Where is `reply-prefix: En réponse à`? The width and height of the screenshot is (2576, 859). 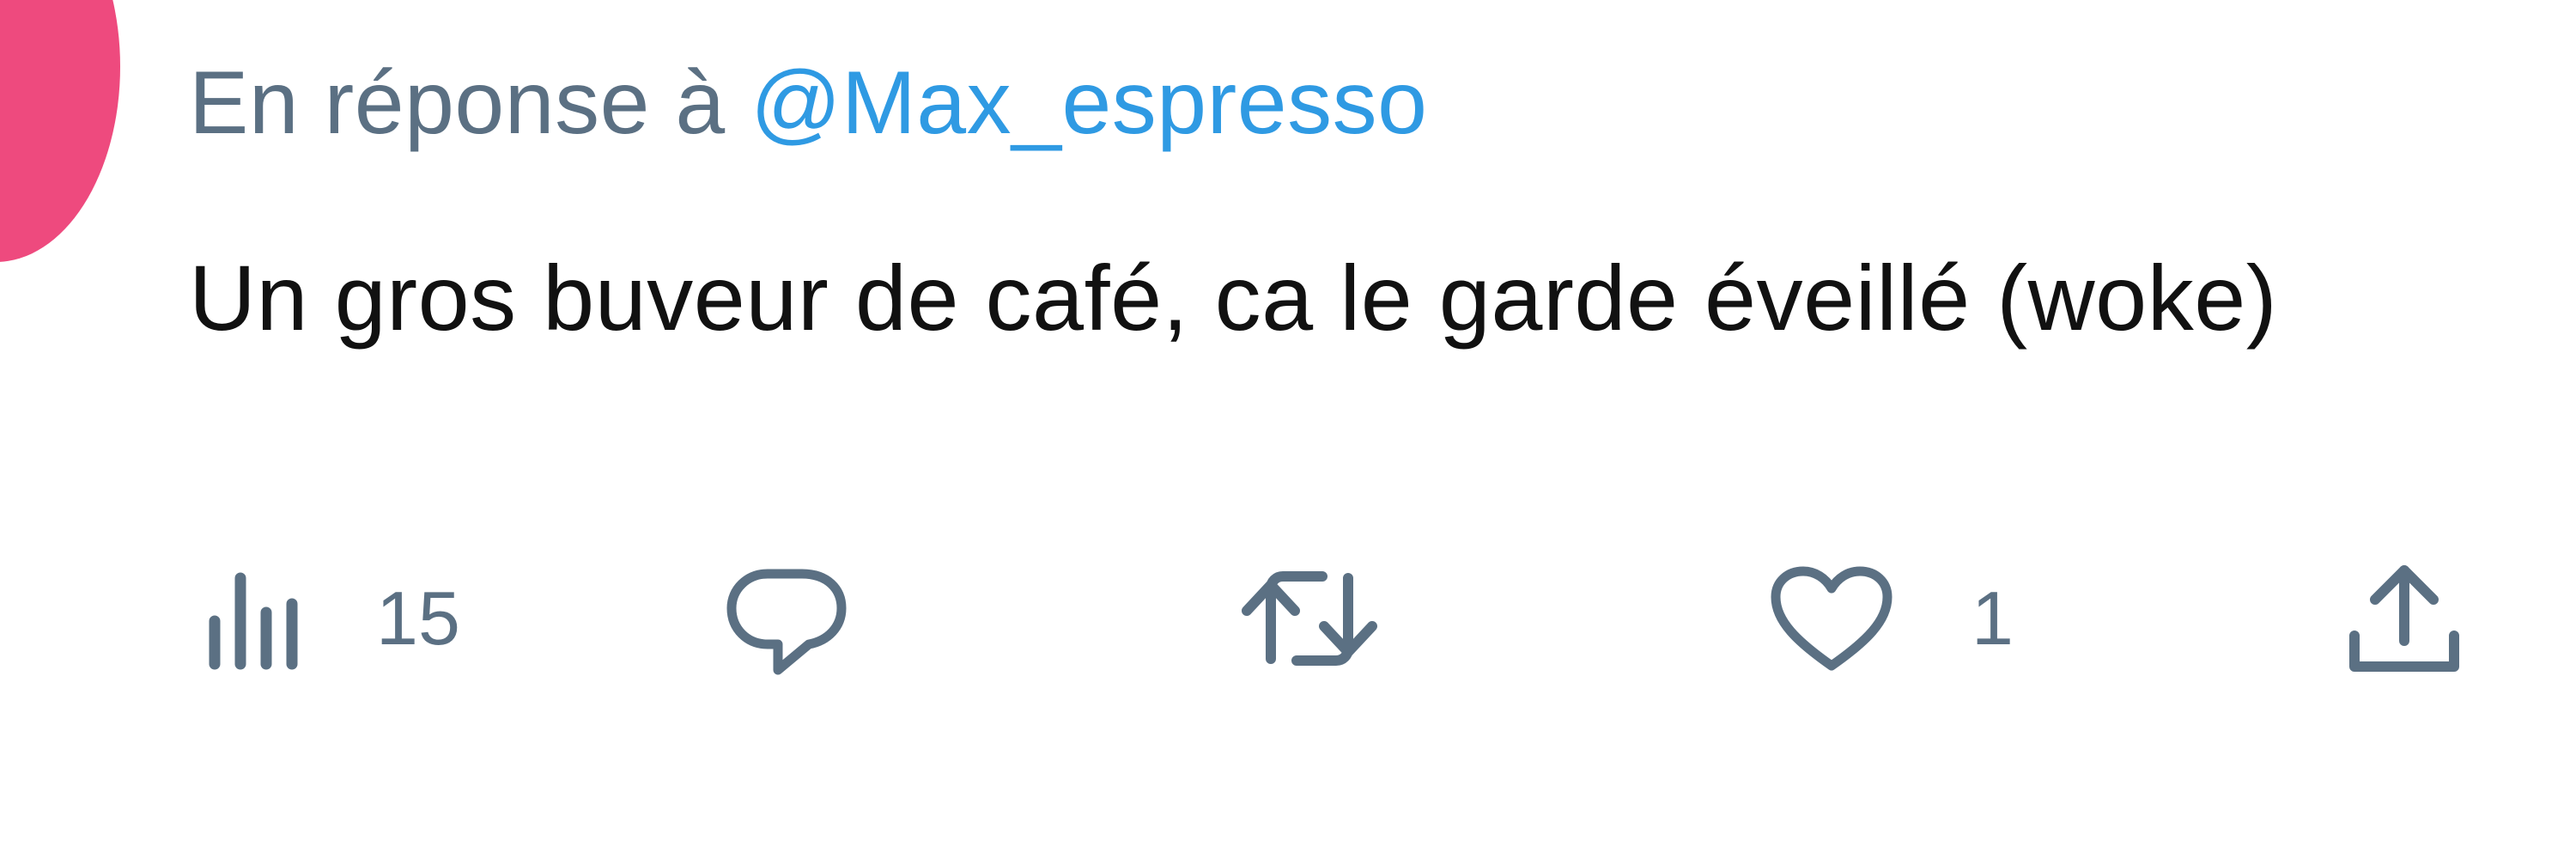
reply-prefix: En réponse à is located at coordinates (457, 103).